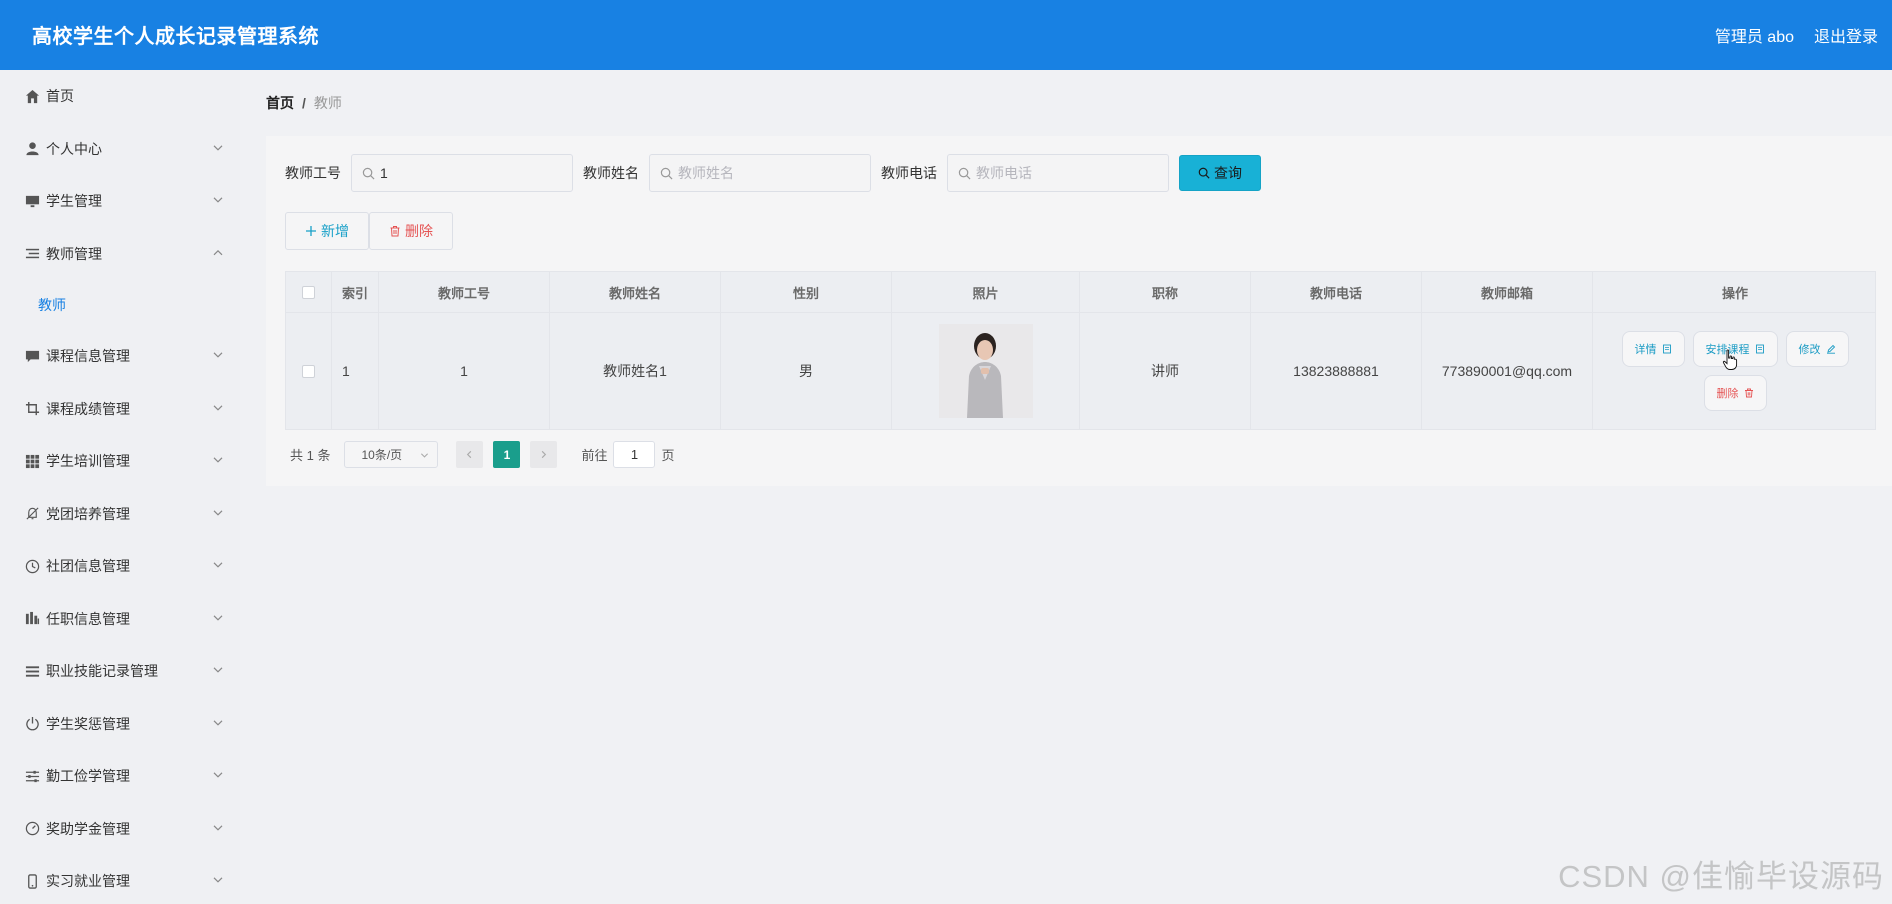 The image size is (1892, 904). Describe the element at coordinates (88, 776) in the screenshot. I see `sidebar-item-label: 勤工俭学管理` at that location.